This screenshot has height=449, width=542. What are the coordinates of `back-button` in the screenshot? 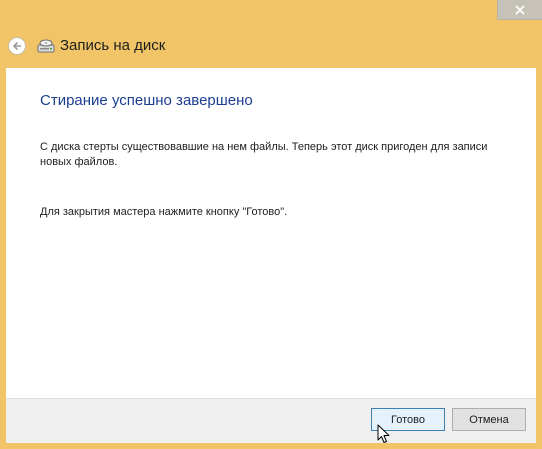 It's located at (17, 46).